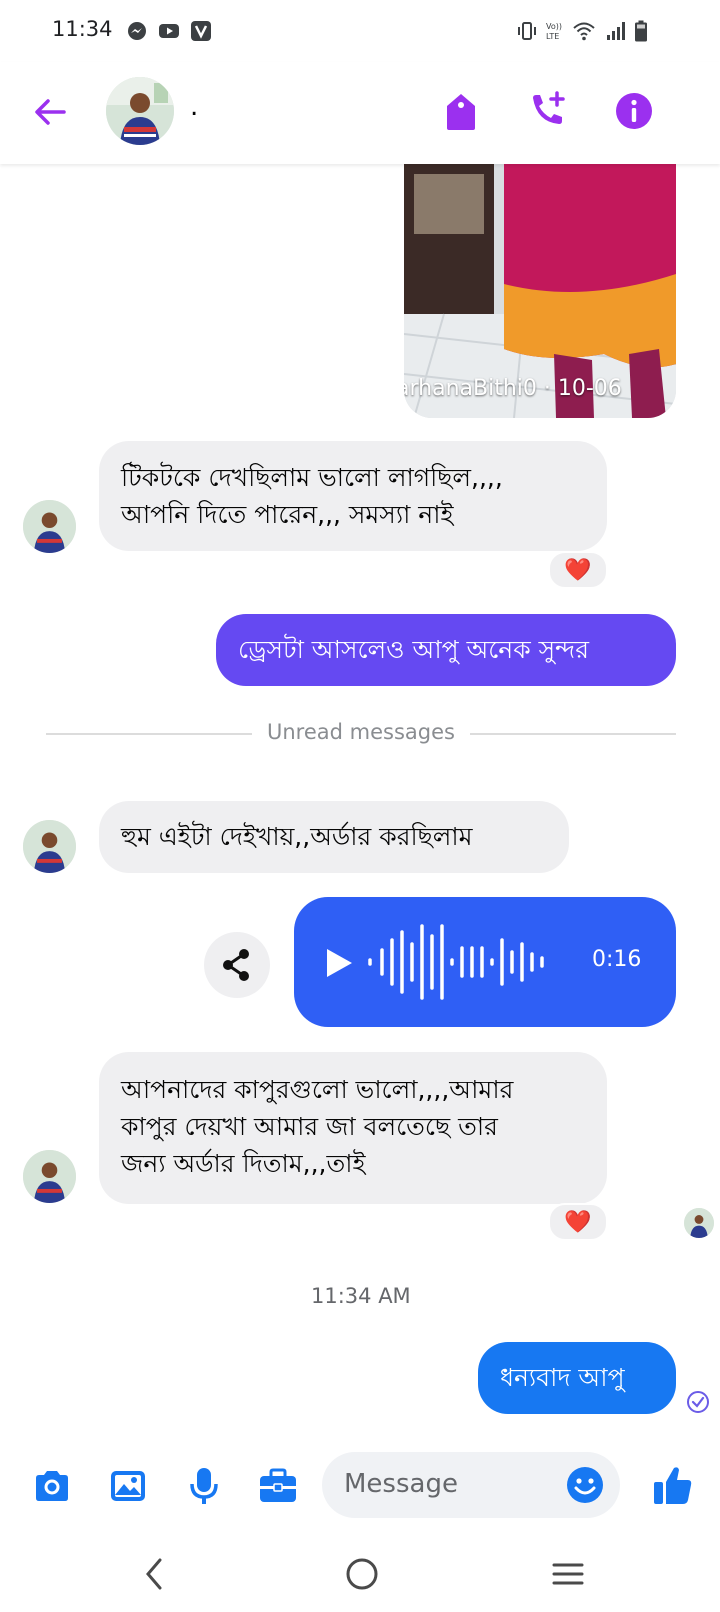  What do you see at coordinates (513, 388) in the screenshot?
I see `video-watermark: arhanaBithi0 · 10-06` at bounding box center [513, 388].